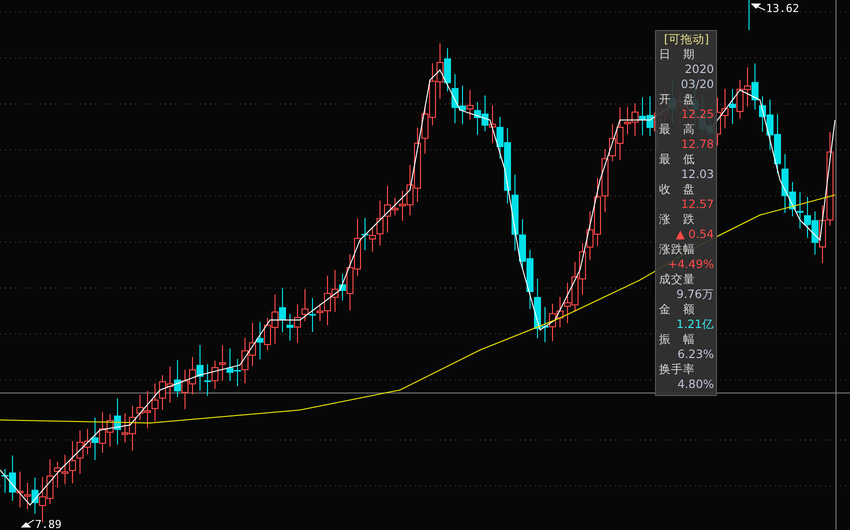 Image resolution: width=850 pixels, height=530 pixels. Describe the element at coordinates (697, 114) in the screenshot. I see `field-value: 12.25` at that location.